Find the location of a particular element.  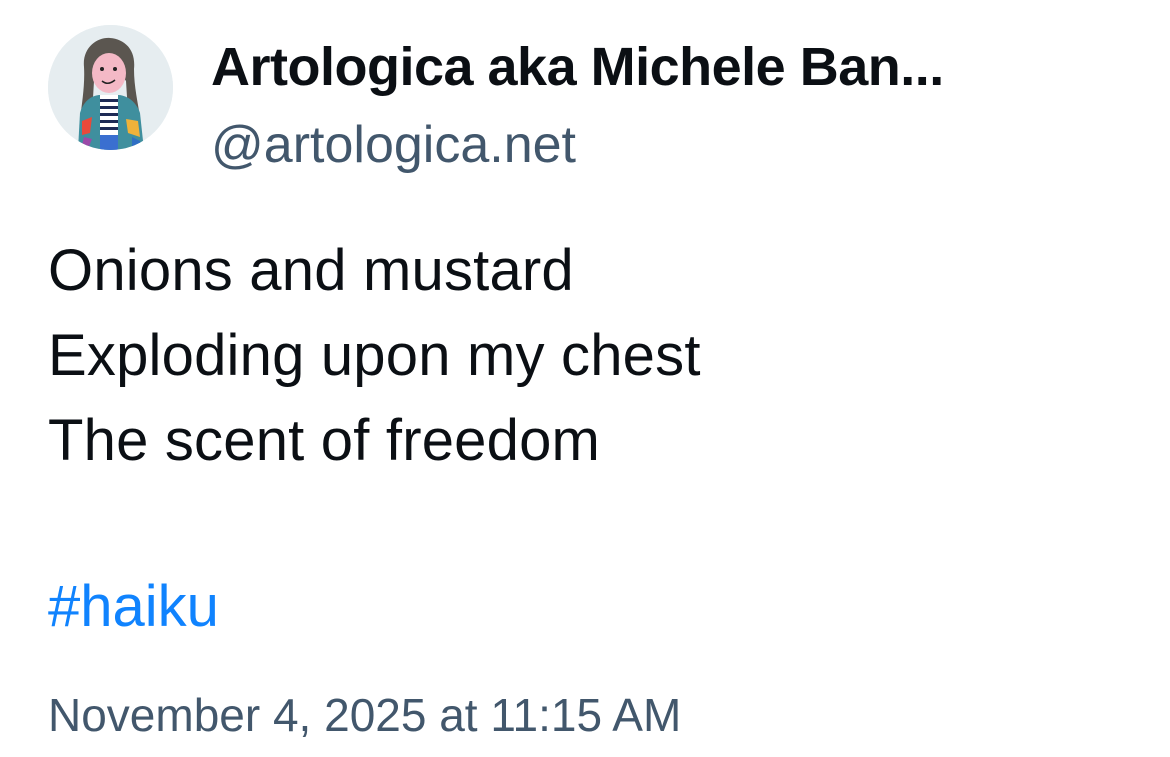

post-text-line: Exploding upon my chest is located at coordinates (374, 355).